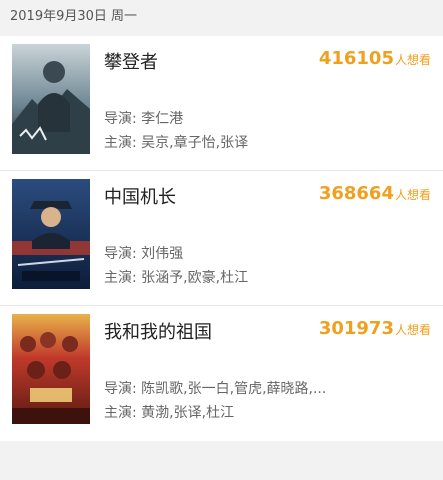 This screenshot has width=443, height=480. I want to click on want-to-see-count: 368664人想看, so click(375, 193).